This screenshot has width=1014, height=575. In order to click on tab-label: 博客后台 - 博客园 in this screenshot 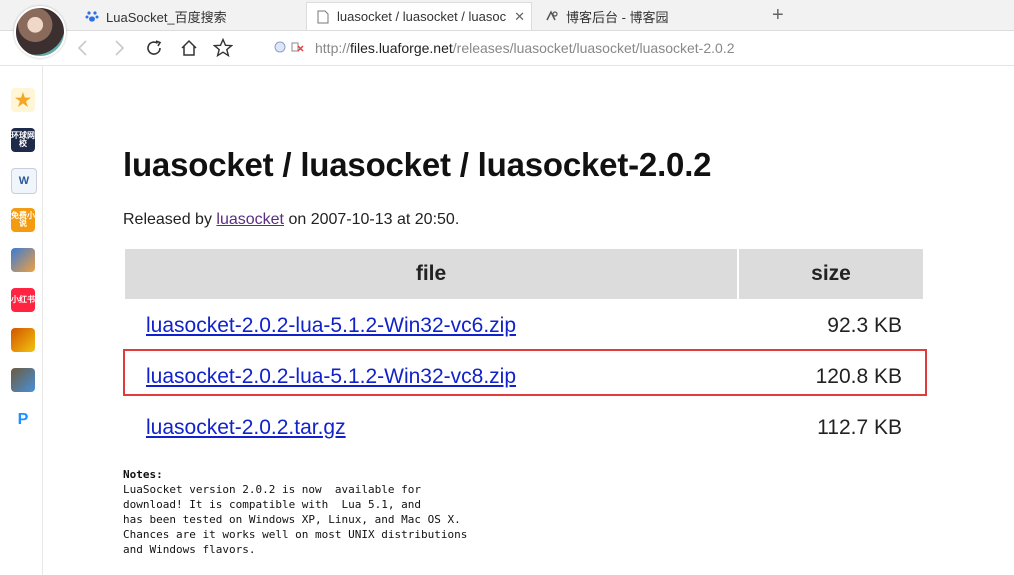, I will do `click(617, 17)`.